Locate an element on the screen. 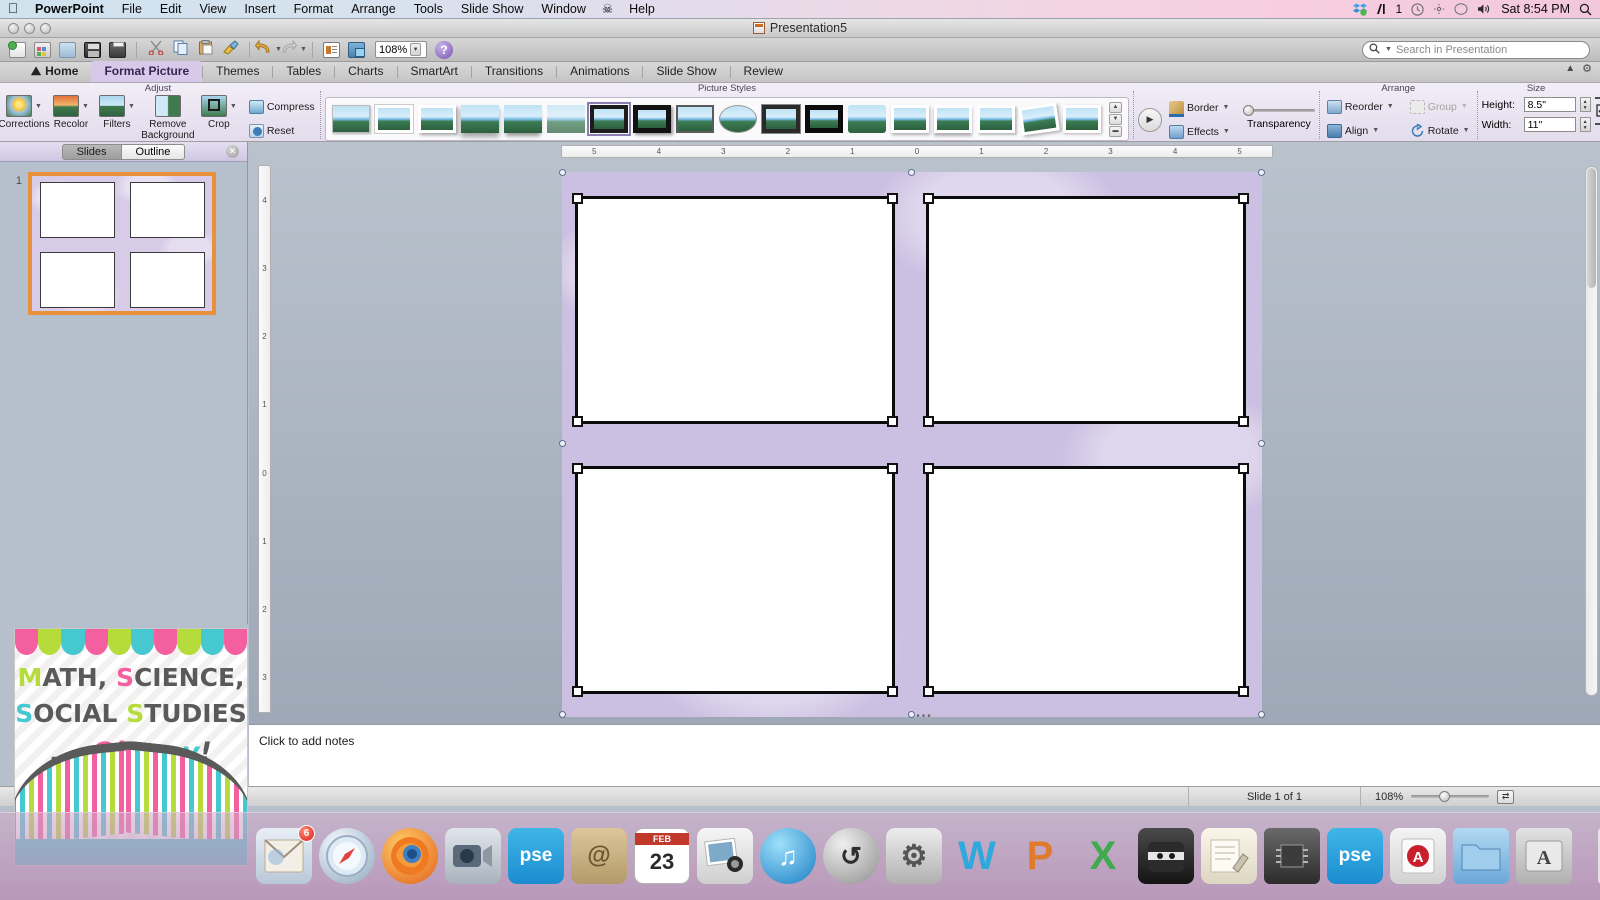 The image size is (1600, 900). resize-handle-tr is located at coordinates (892, 198).